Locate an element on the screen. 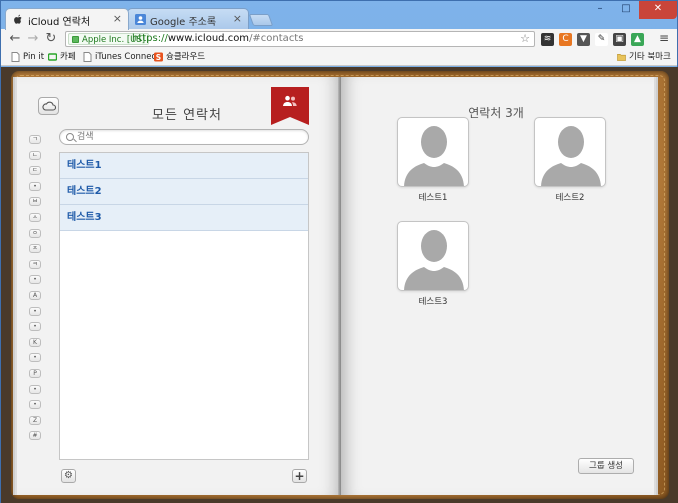 The width and height of the screenshot is (678, 503). url-host: www.icloud.com is located at coordinates (208, 38).